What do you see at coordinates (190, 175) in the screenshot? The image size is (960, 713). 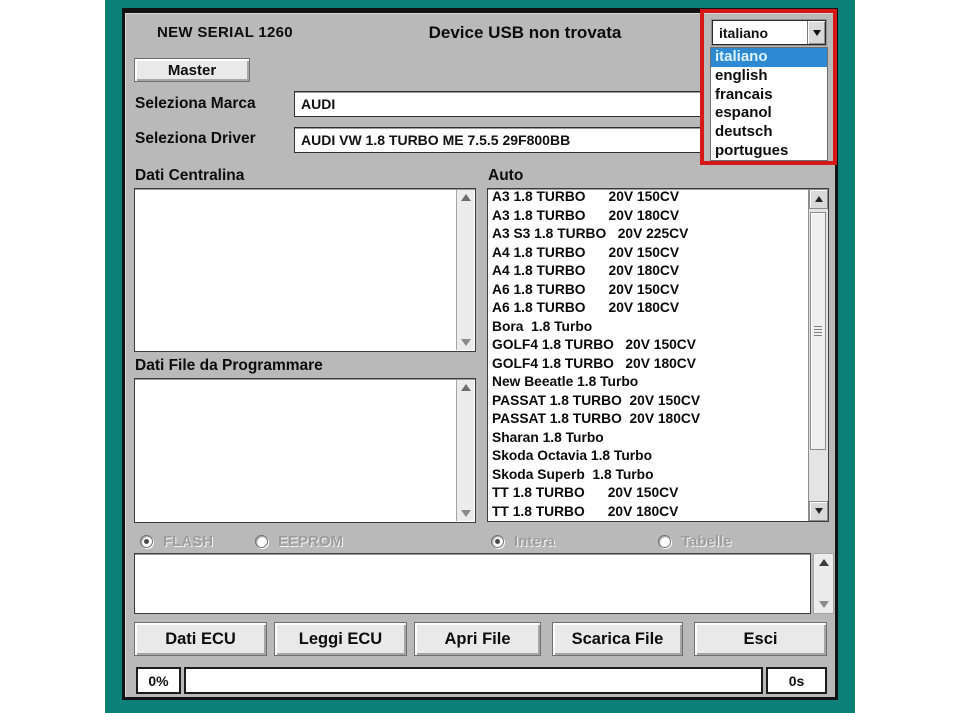 I see `dati-centralina-label: Dati Centralina` at bounding box center [190, 175].